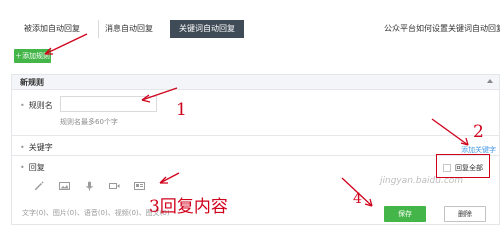 The image size is (500, 240). Describe the element at coordinates (96, 213) in the screenshot. I see `reply-stats: 文字(0)、图片(0)、语音(0)、视频(0)、图文(0)` at that location.